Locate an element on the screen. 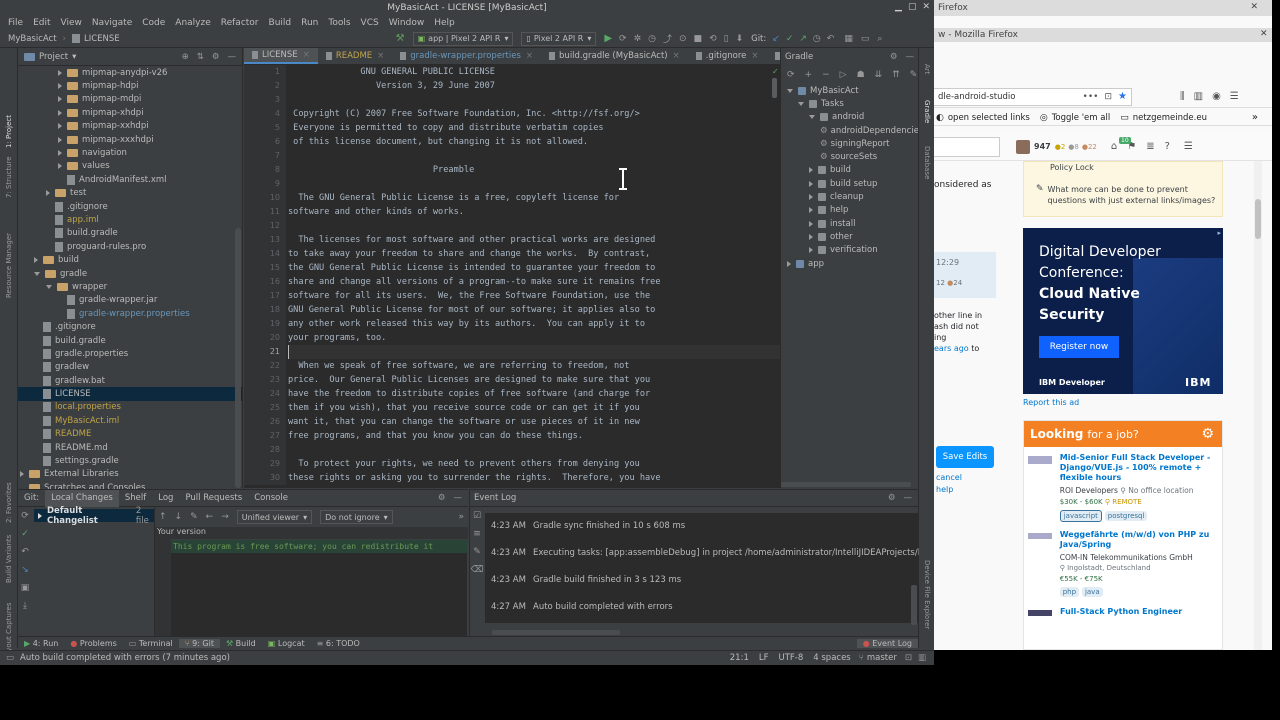 The image size is (1280, 720). vtab-art: Art is located at coordinates (927, 69).